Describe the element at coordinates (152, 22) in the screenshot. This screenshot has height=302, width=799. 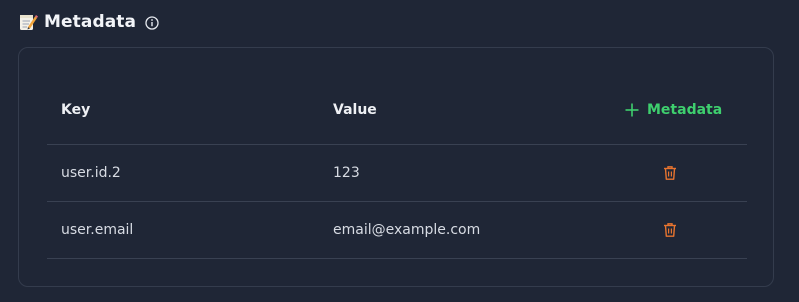
I see `info-icon` at that location.